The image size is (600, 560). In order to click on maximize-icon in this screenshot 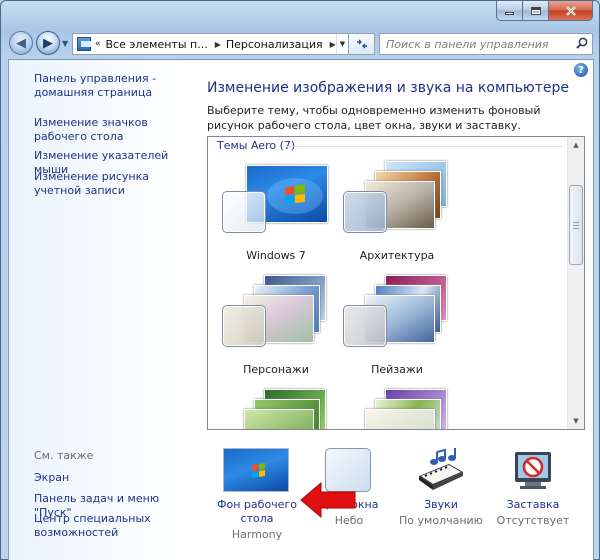, I will do `click(535, 10)`.